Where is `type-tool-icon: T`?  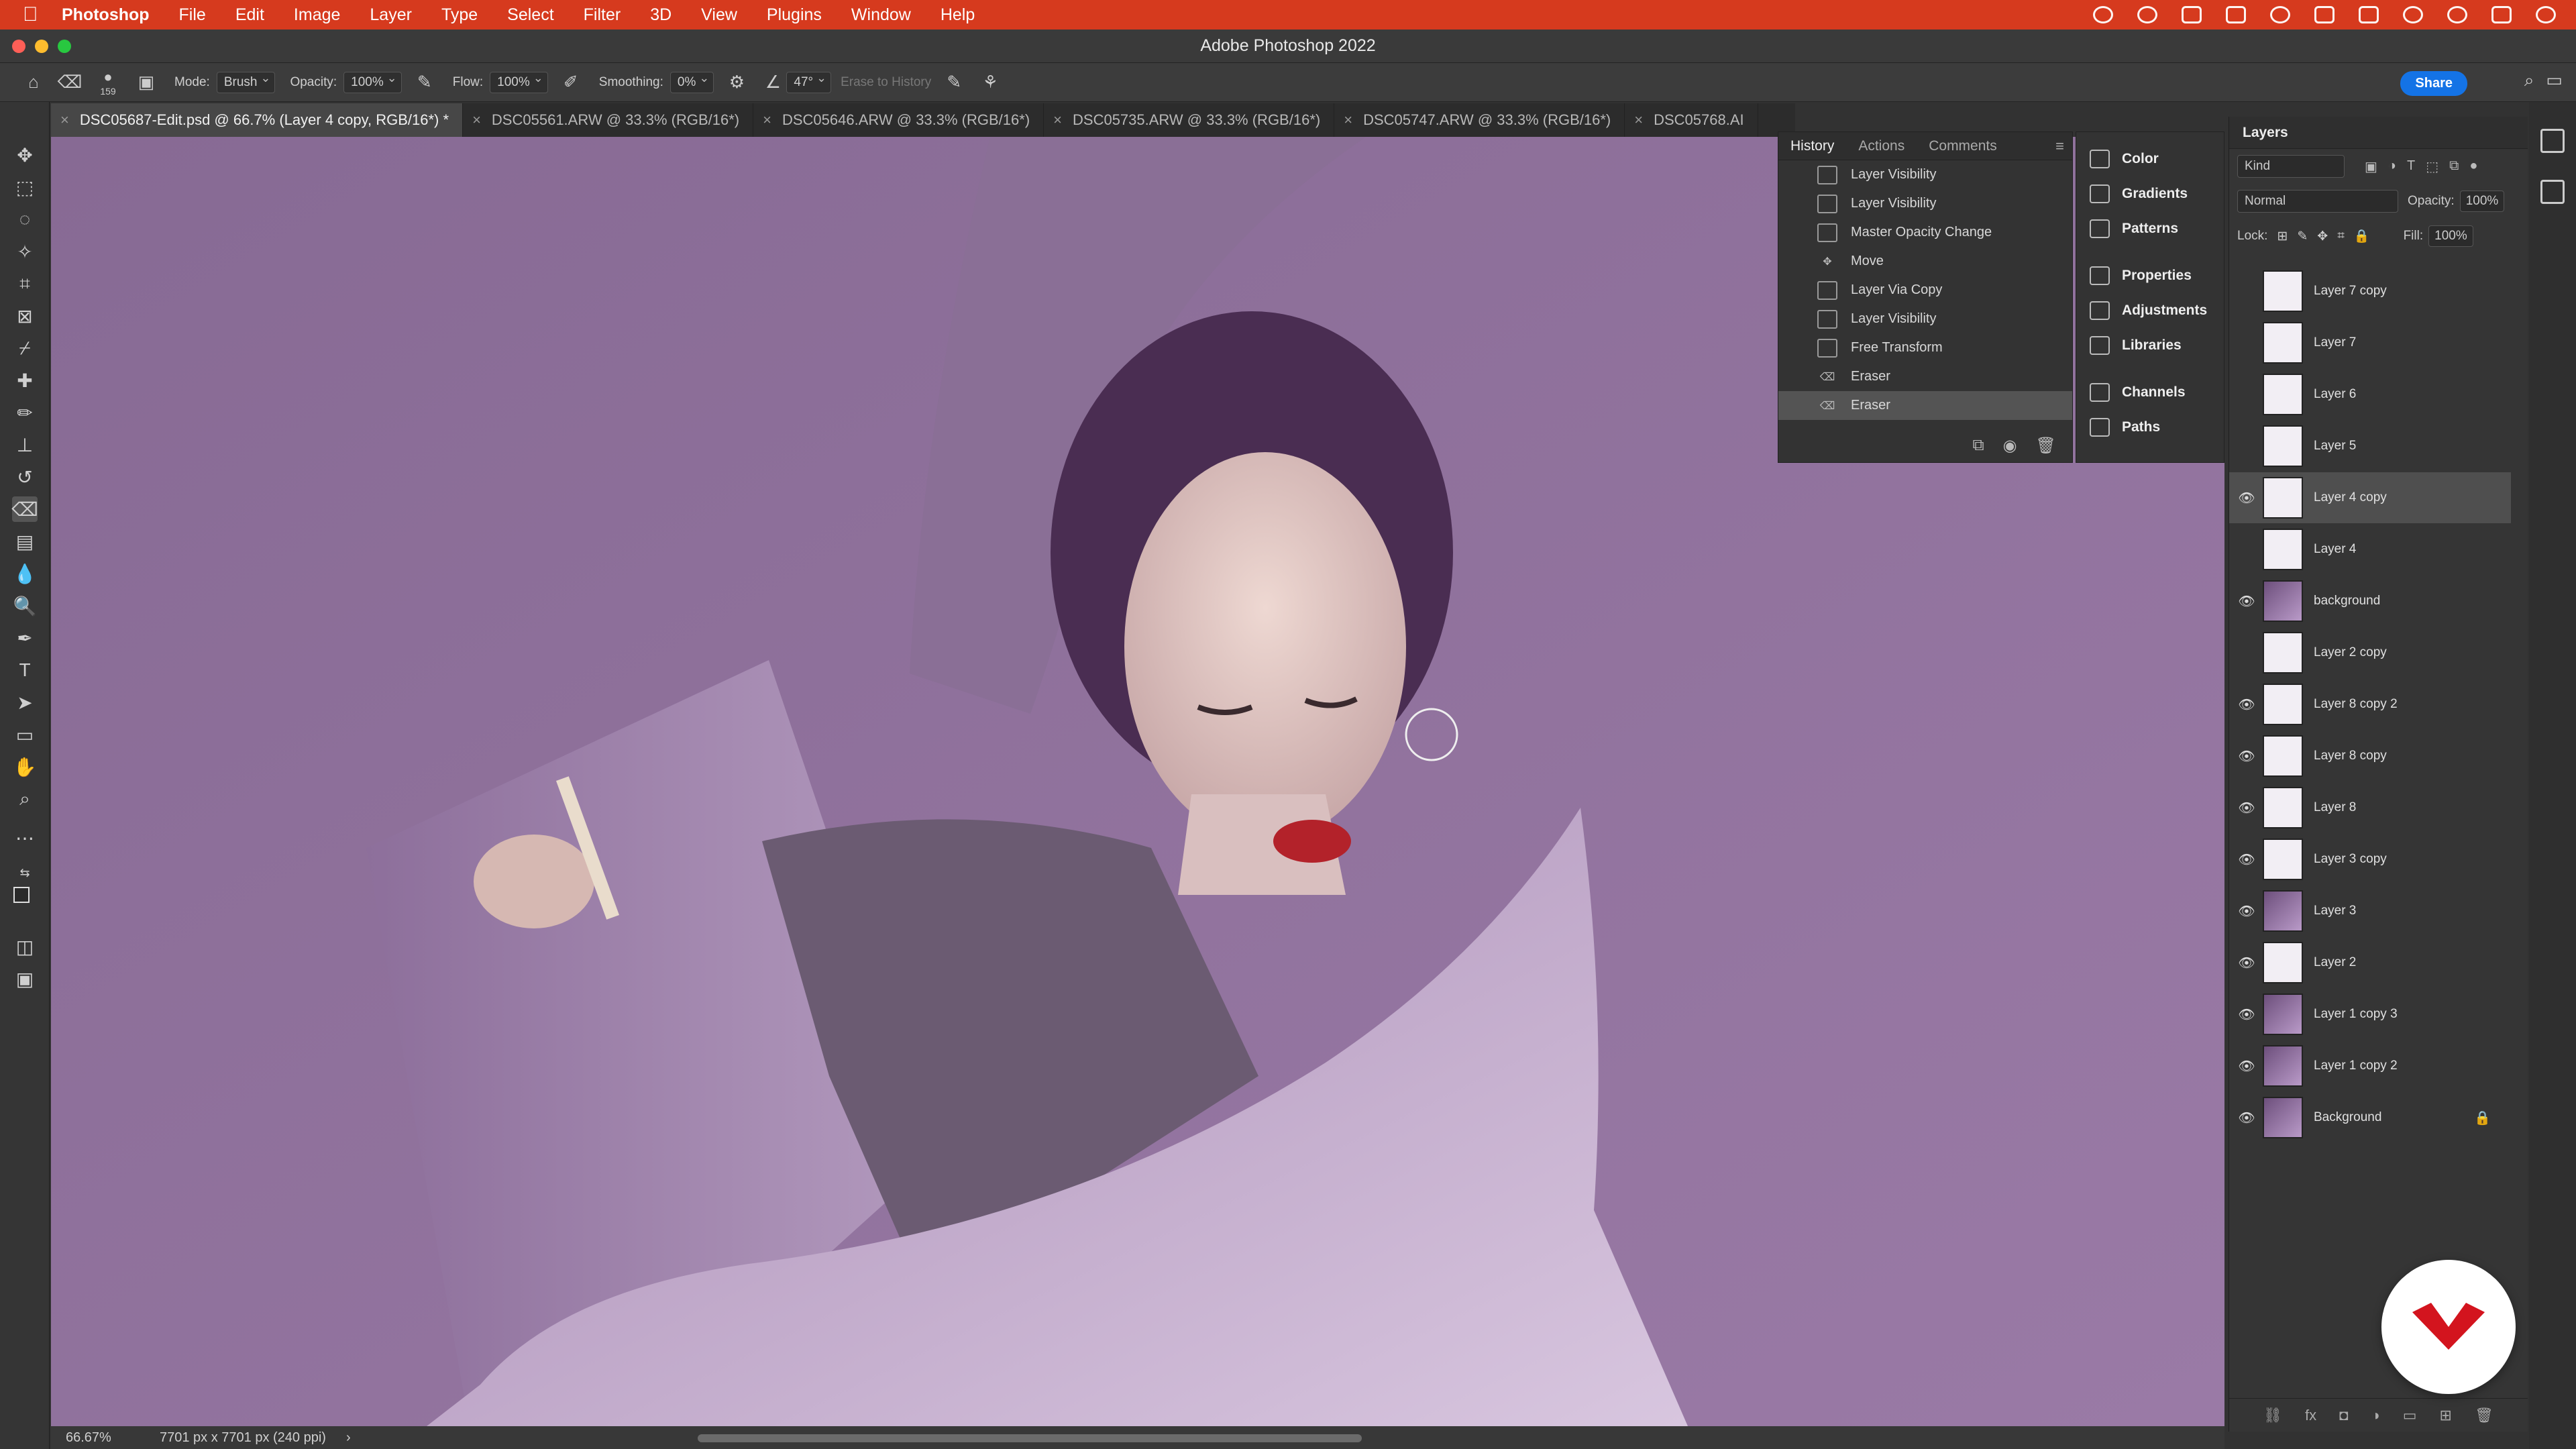
type-tool-icon: T is located at coordinates (25, 670).